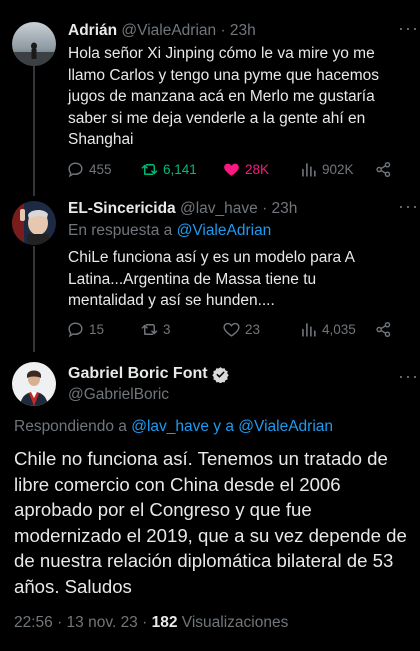 The image size is (420, 651). I want to click on views-button: 902K, so click(326, 169).